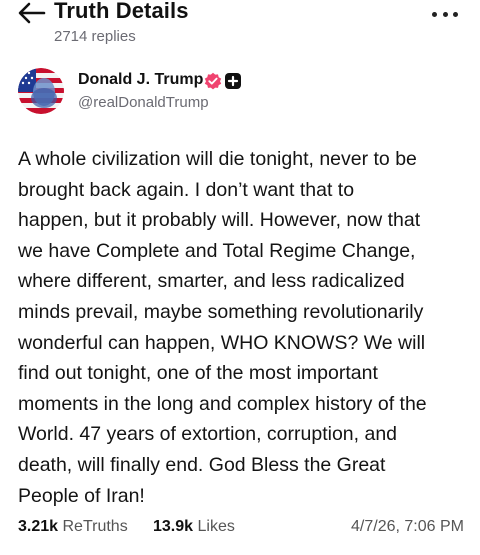 The image size is (480, 555). I want to click on back-button, so click(32, 13).